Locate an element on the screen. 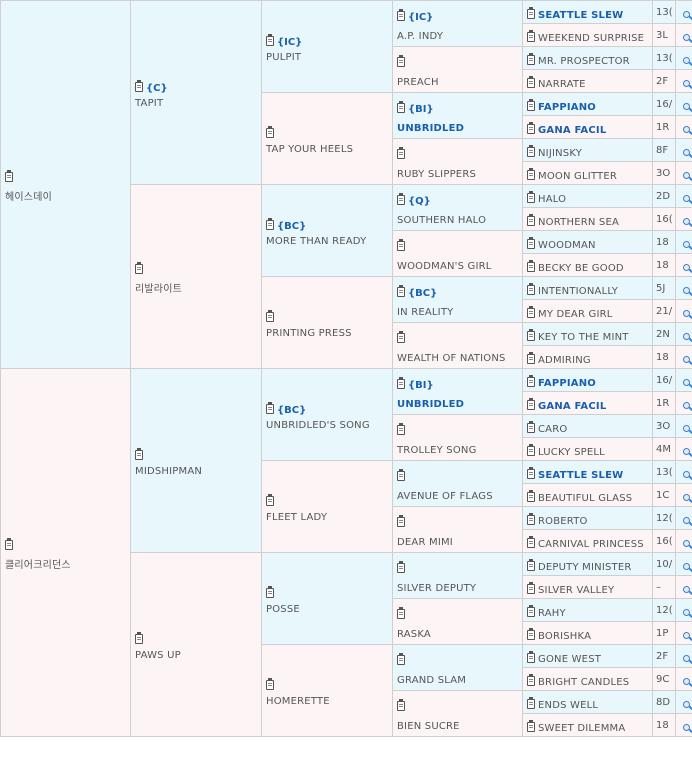  horse-gen5-13: INTENTIONALLY is located at coordinates (587, 288).